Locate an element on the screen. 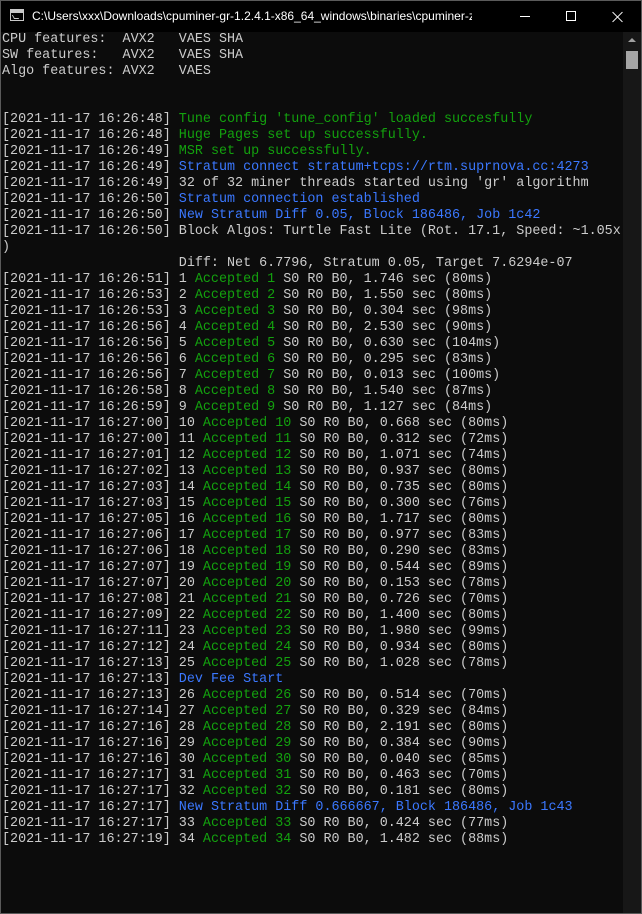 The width and height of the screenshot is (642, 914). console-text-segment: Accepted 26 is located at coordinates (247, 695).